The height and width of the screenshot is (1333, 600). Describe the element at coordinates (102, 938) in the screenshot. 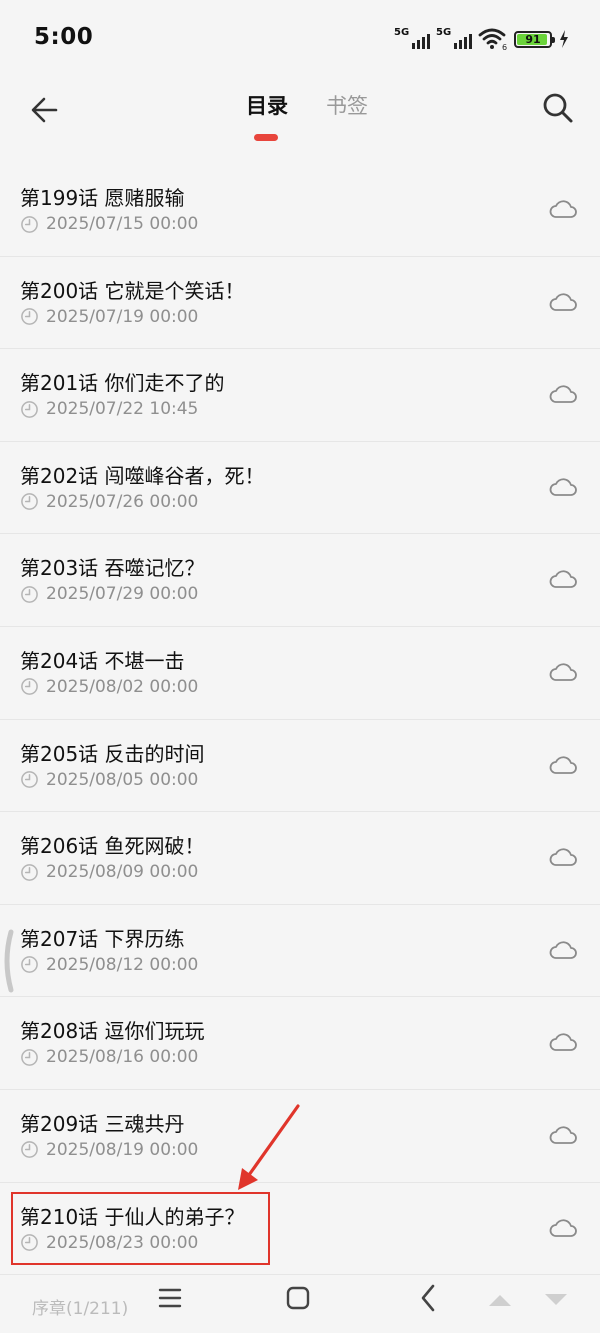

I see `chapter-title: 第207话 下界历练` at that location.